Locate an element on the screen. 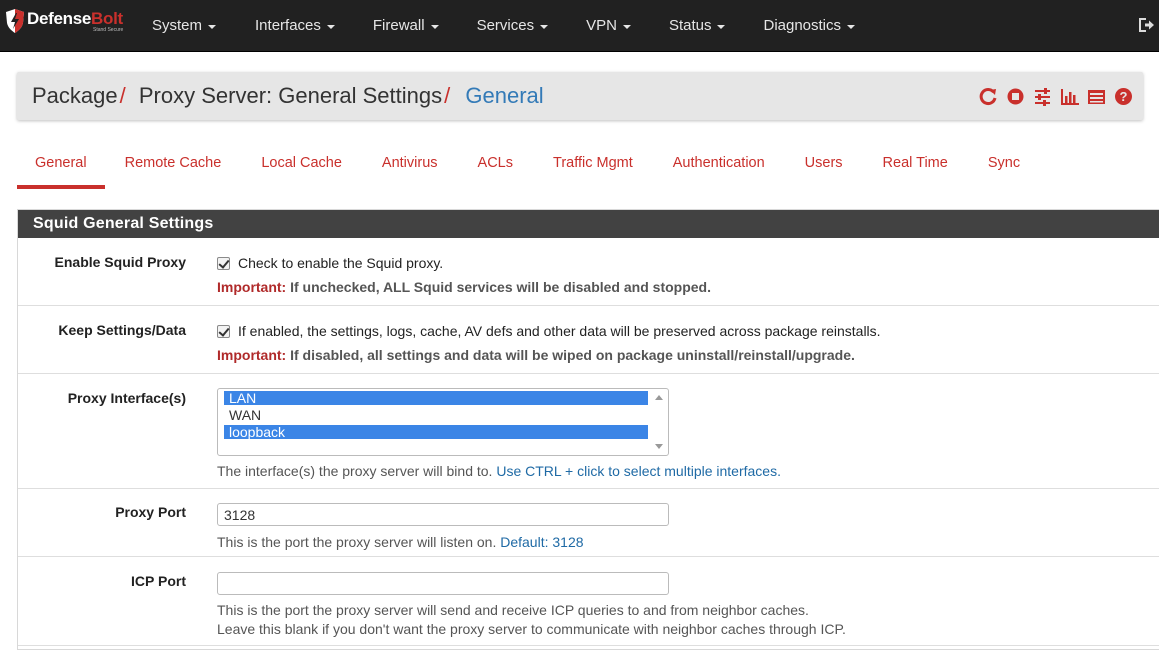 This screenshot has height=650, width=1159. interface-option-lan: LAN is located at coordinates (436, 398).